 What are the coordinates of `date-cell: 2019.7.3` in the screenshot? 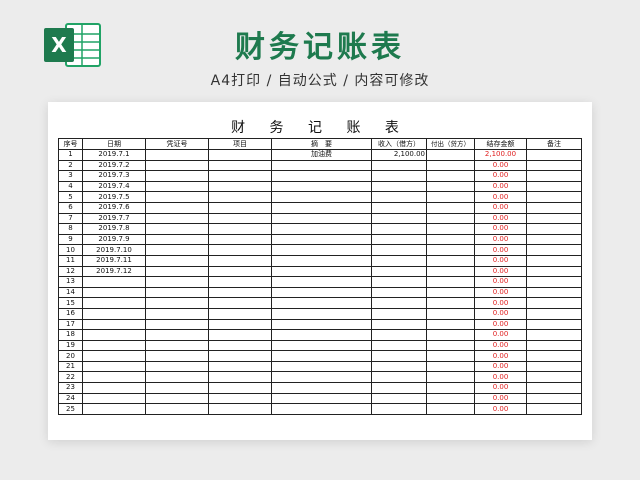 It's located at (114, 176).